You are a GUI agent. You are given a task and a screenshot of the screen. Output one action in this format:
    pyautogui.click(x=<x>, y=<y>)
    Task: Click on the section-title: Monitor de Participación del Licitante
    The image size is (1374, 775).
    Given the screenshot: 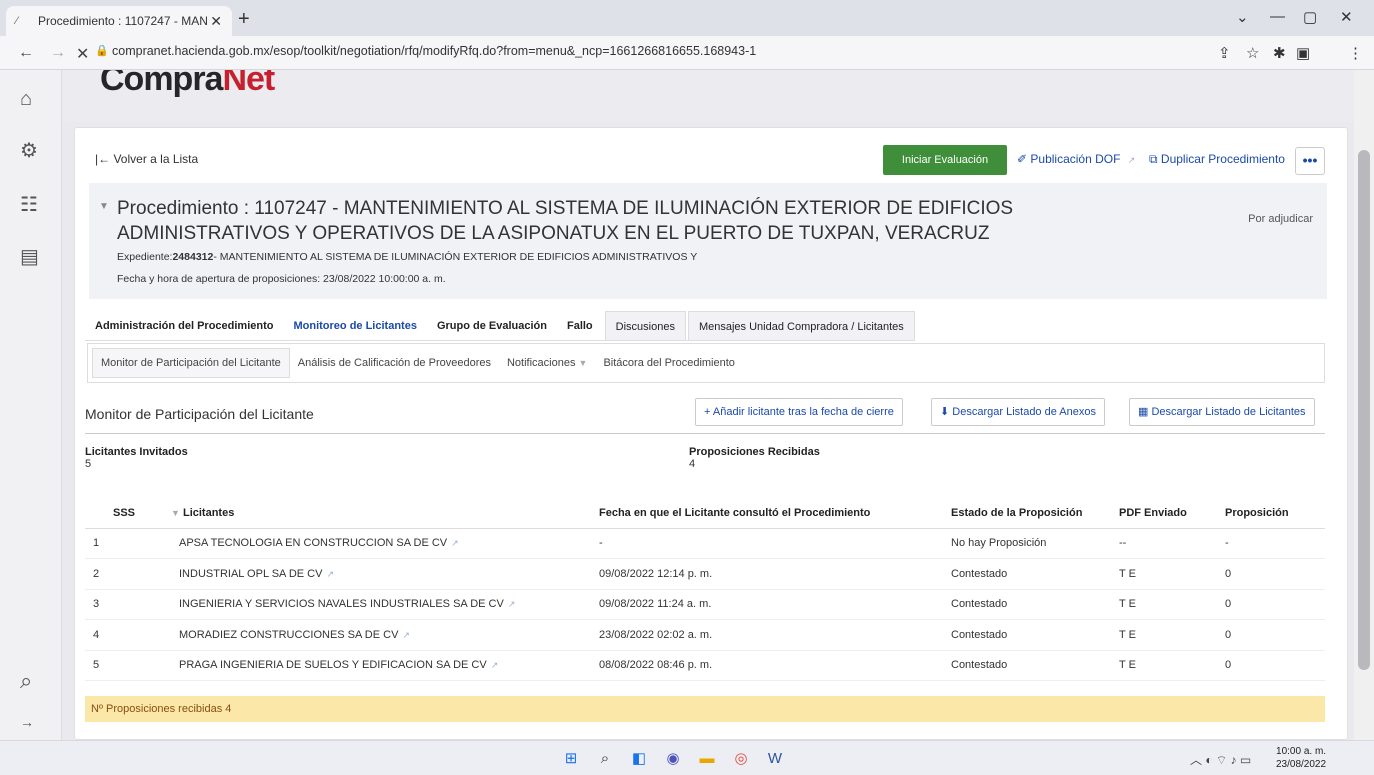 What is the action you would take?
    pyautogui.click(x=199, y=414)
    